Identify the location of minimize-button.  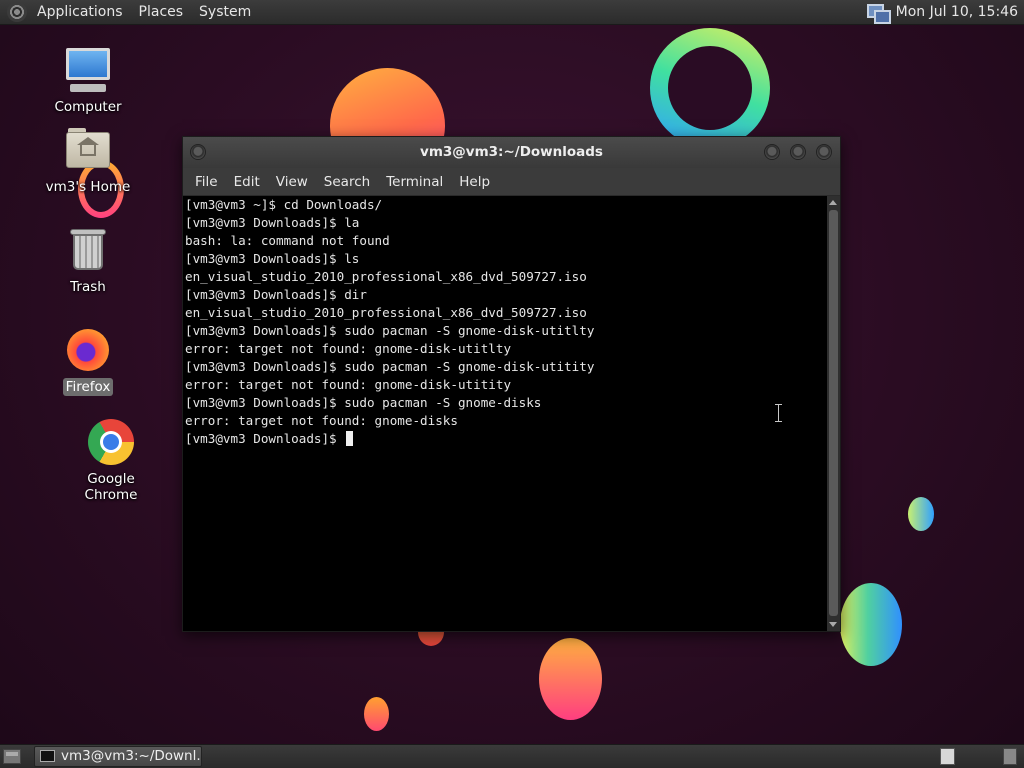
(772, 152).